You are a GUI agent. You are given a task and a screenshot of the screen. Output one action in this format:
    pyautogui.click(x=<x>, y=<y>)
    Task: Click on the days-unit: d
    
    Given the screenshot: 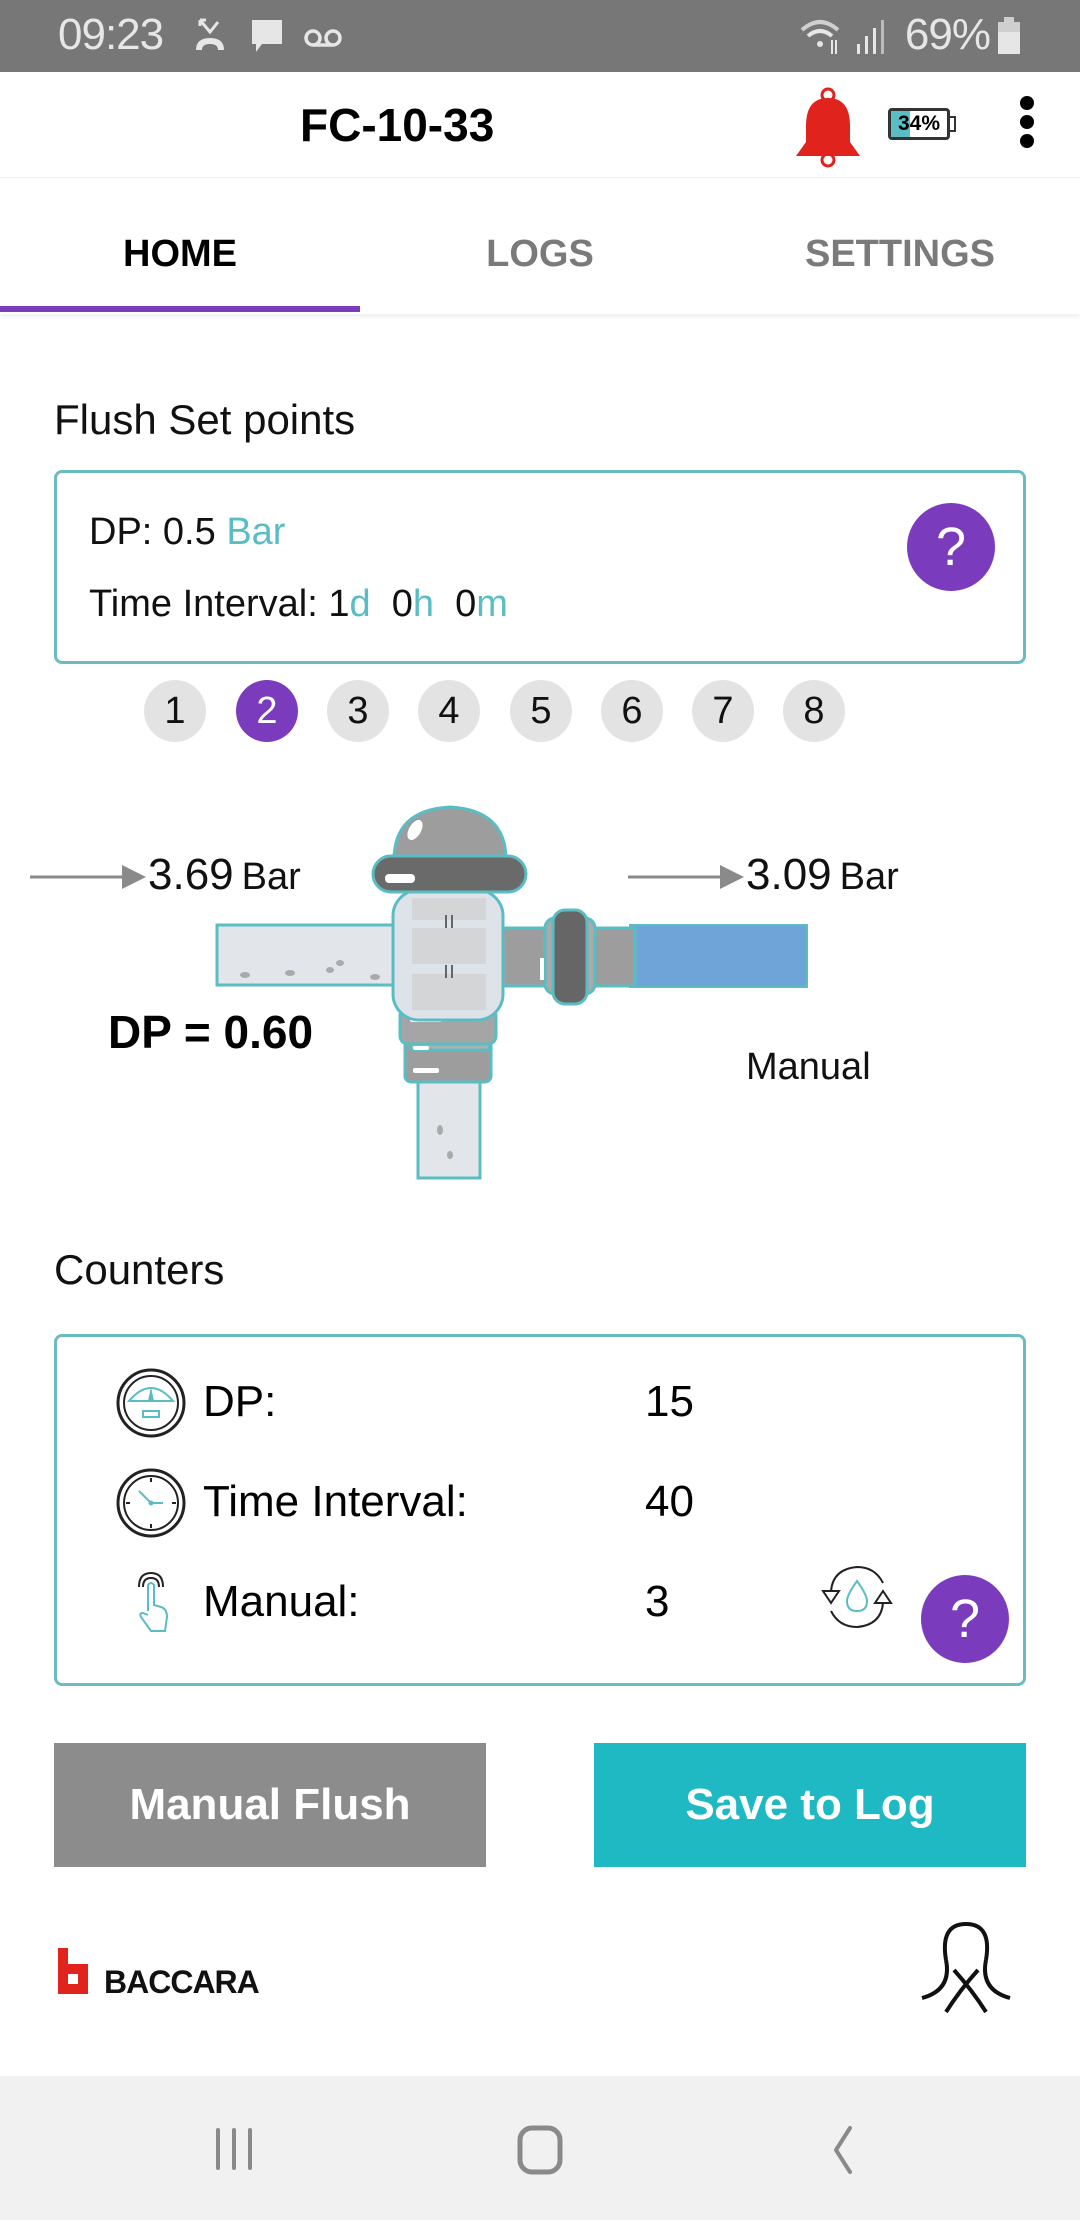 What is the action you would take?
    pyautogui.click(x=360, y=604)
    